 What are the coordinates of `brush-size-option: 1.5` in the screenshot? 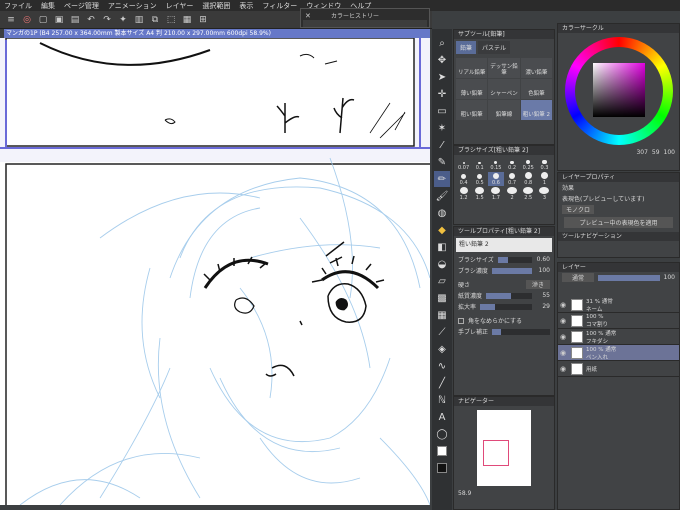 It's located at (479, 194).